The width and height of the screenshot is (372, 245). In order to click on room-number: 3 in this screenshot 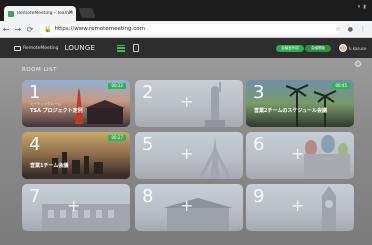, I will do `click(259, 92)`.